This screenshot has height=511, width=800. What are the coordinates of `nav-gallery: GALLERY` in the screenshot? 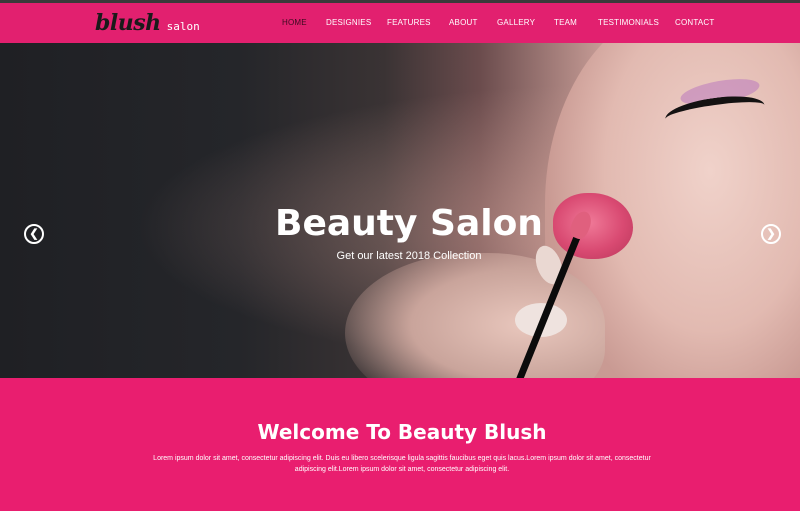 It's located at (516, 22).